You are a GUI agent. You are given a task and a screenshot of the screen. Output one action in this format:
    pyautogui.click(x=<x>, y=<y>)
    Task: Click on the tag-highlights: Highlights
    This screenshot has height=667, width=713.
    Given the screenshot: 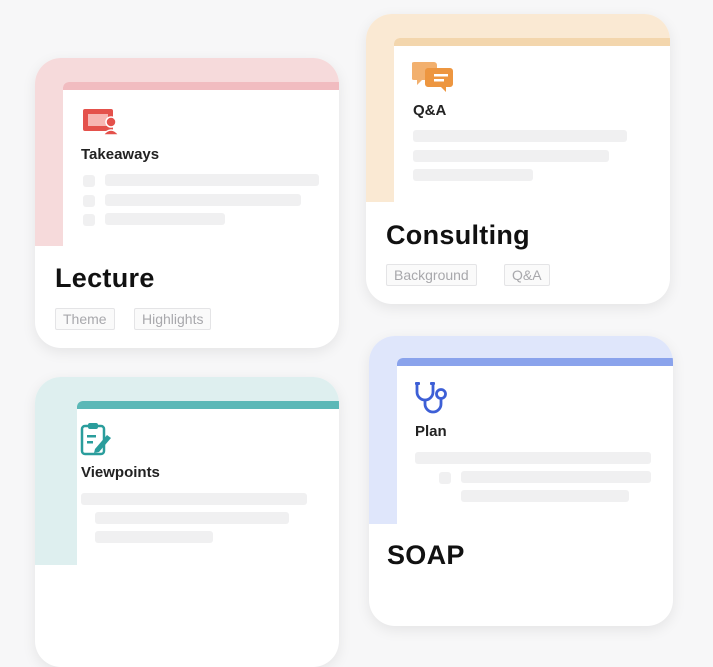 What is the action you would take?
    pyautogui.click(x=173, y=319)
    